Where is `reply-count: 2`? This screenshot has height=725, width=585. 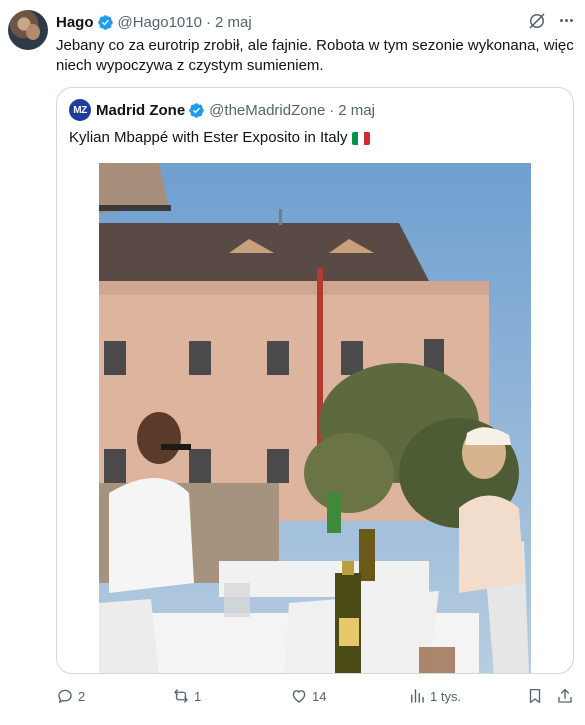
reply-count: 2 is located at coordinates (82, 696).